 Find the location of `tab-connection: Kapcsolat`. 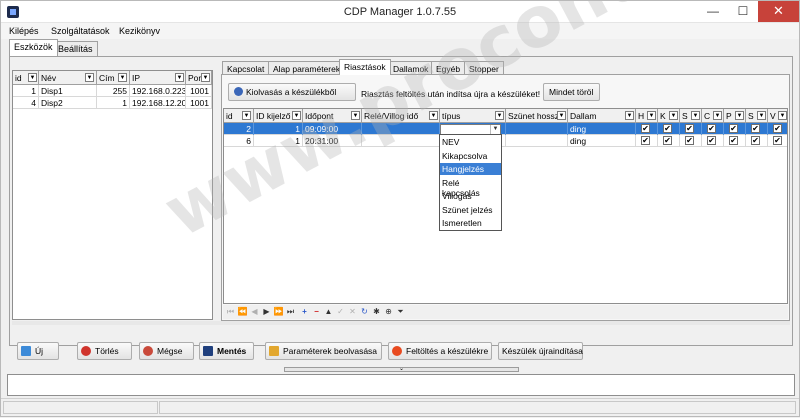

tab-connection: Kapcsolat is located at coordinates (246, 68).